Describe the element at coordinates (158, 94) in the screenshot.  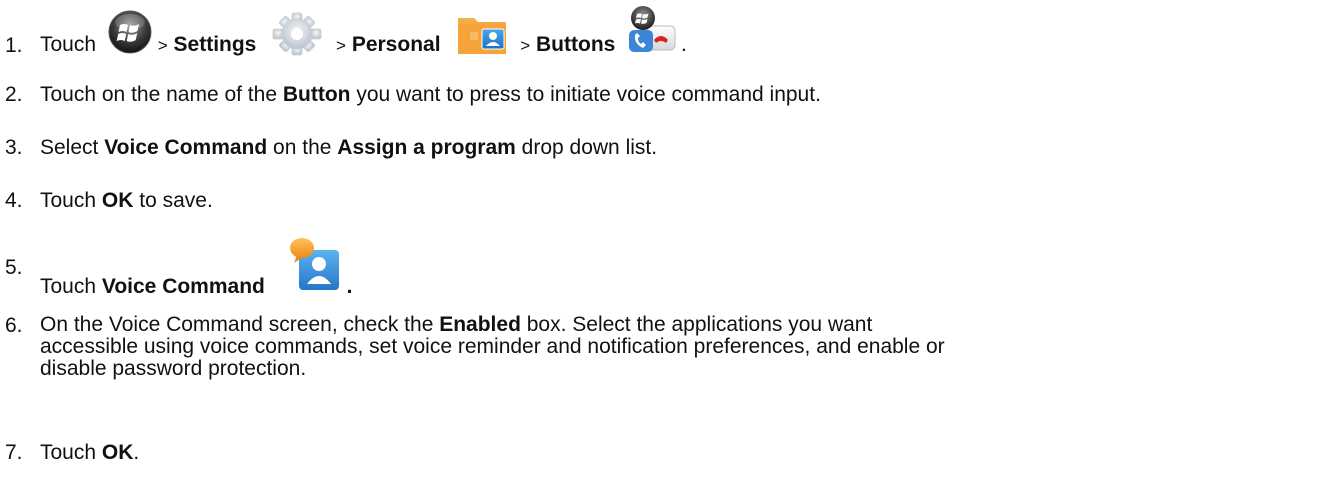
I see `step-text: Touch on the name of the` at that location.